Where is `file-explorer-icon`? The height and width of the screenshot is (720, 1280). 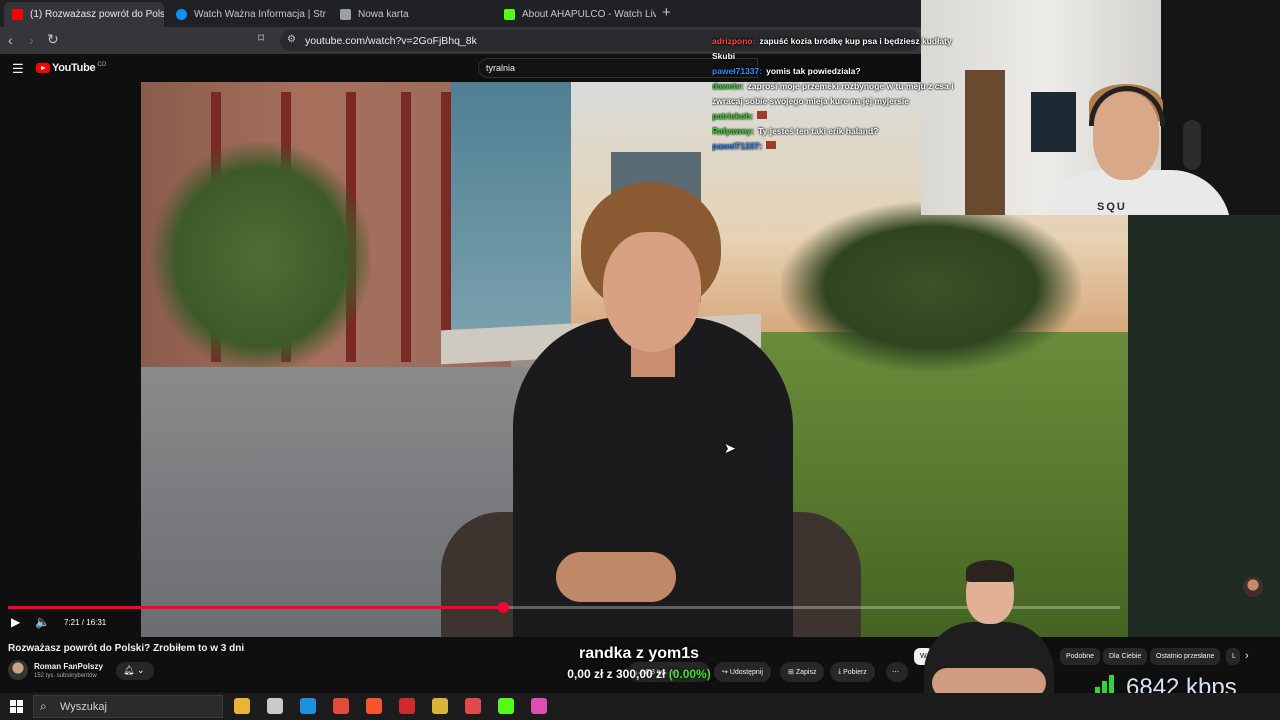
file-explorer-icon is located at coordinates (242, 706).